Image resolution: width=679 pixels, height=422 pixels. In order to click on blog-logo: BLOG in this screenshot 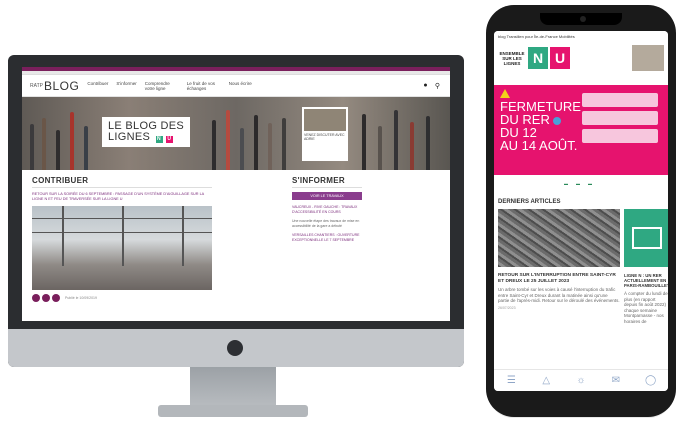, I will do `click(61, 86)`.